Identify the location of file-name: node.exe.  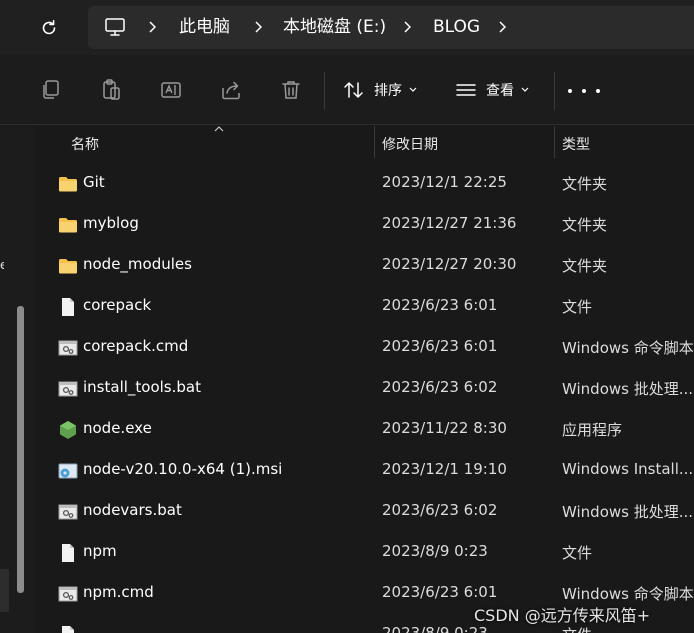
(117, 428).